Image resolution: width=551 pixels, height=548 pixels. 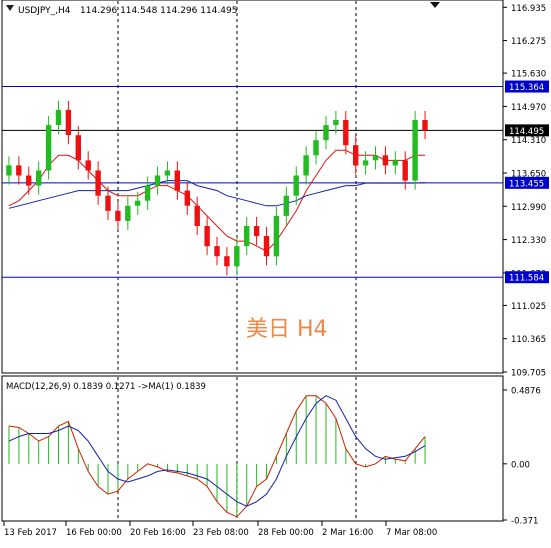 What do you see at coordinates (528, 374) in the screenshot?
I see `y-tick-label: 109.705` at bounding box center [528, 374].